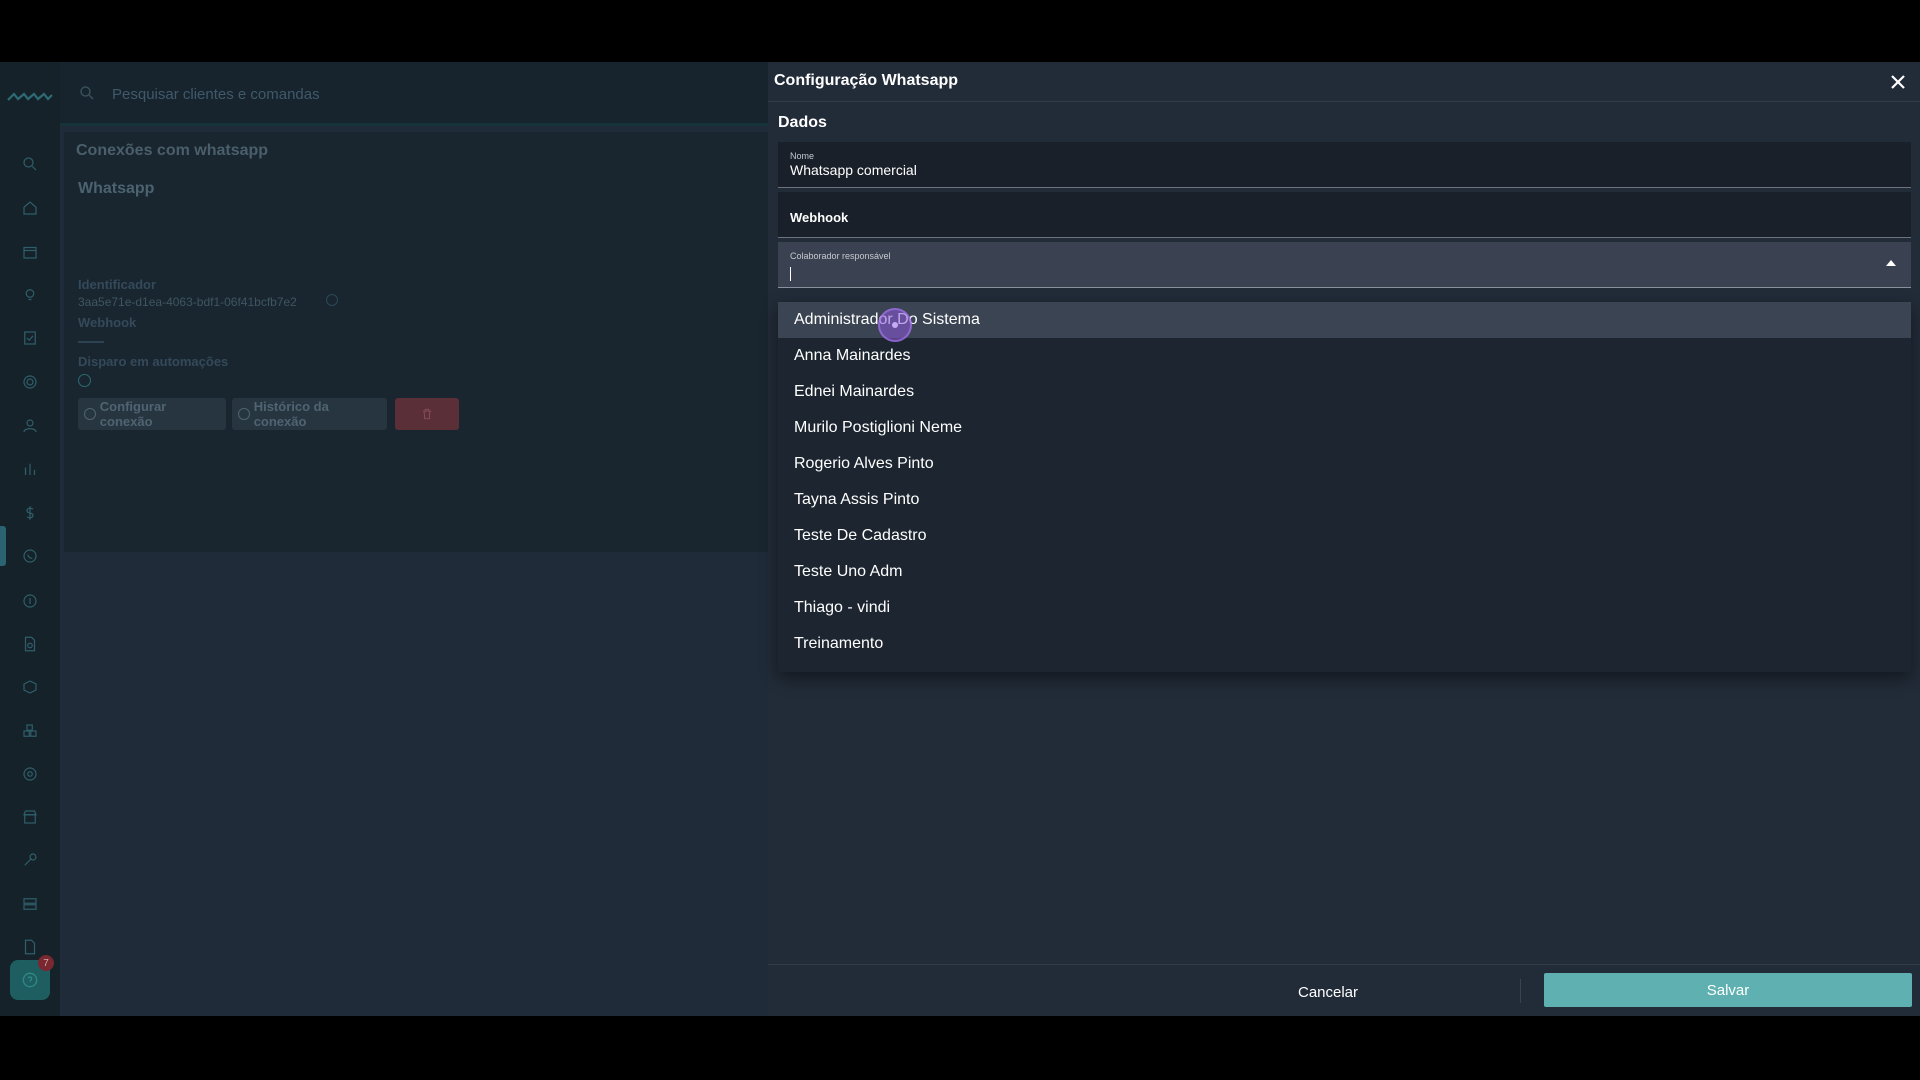 This screenshot has height=1080, width=1920. Describe the element at coordinates (30, 904) in the screenshot. I see `server-icon` at that location.